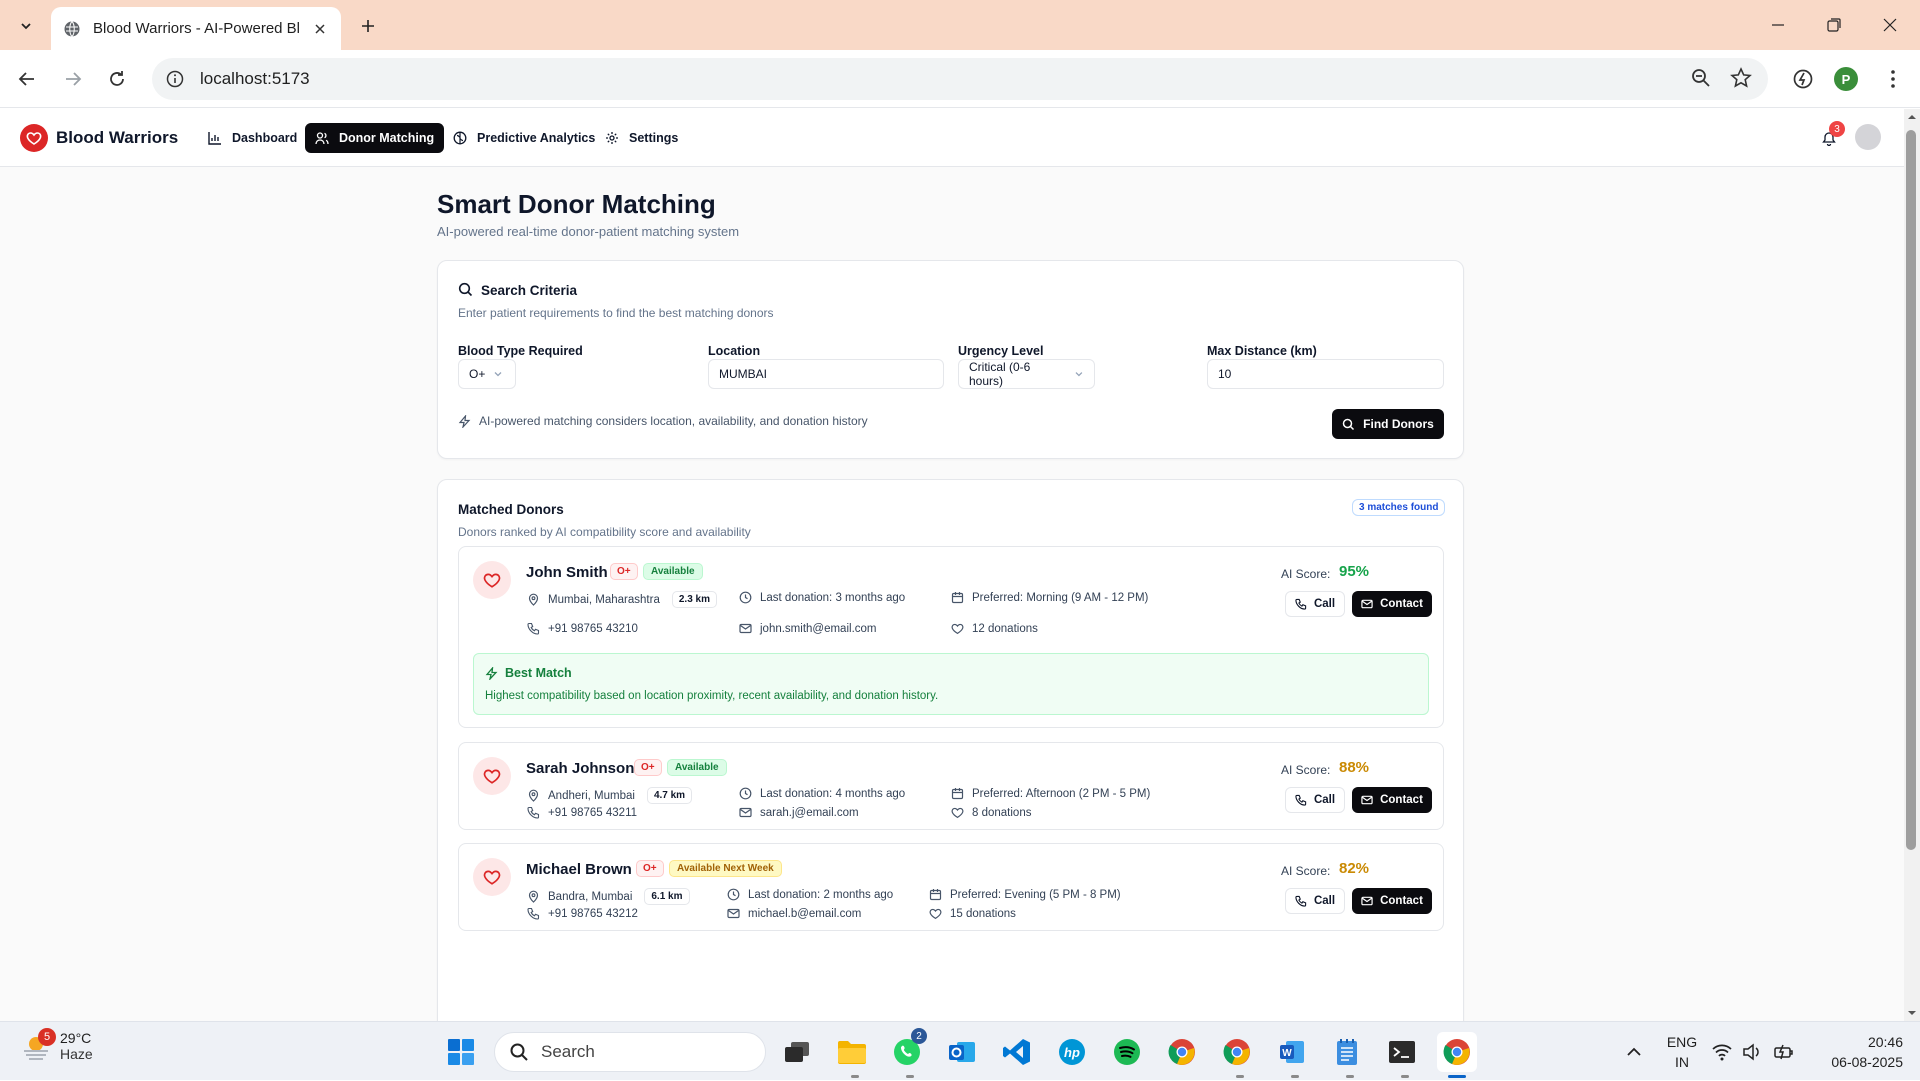  I want to click on donor-name: John Smith, so click(567, 572).